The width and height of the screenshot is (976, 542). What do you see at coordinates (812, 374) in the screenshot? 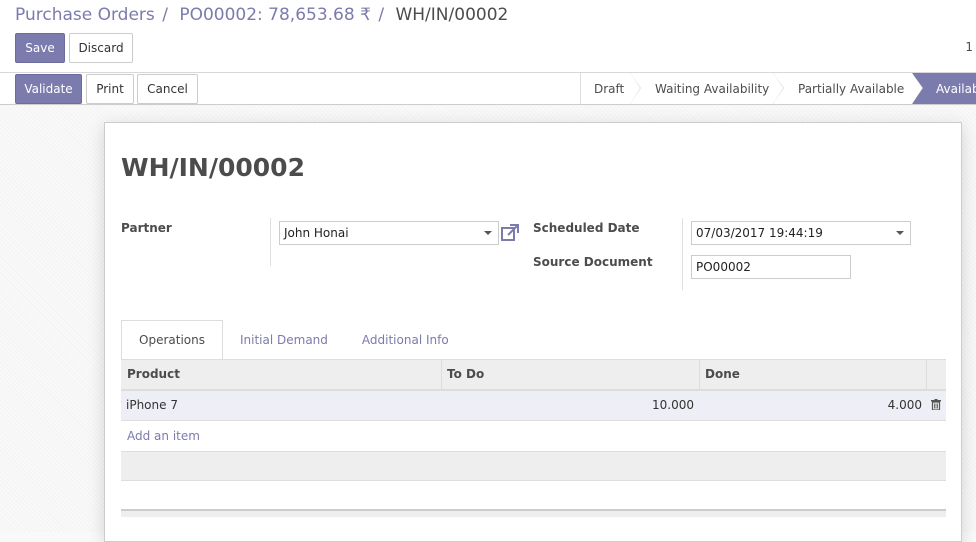
I see `column-header-done: Done` at bounding box center [812, 374].